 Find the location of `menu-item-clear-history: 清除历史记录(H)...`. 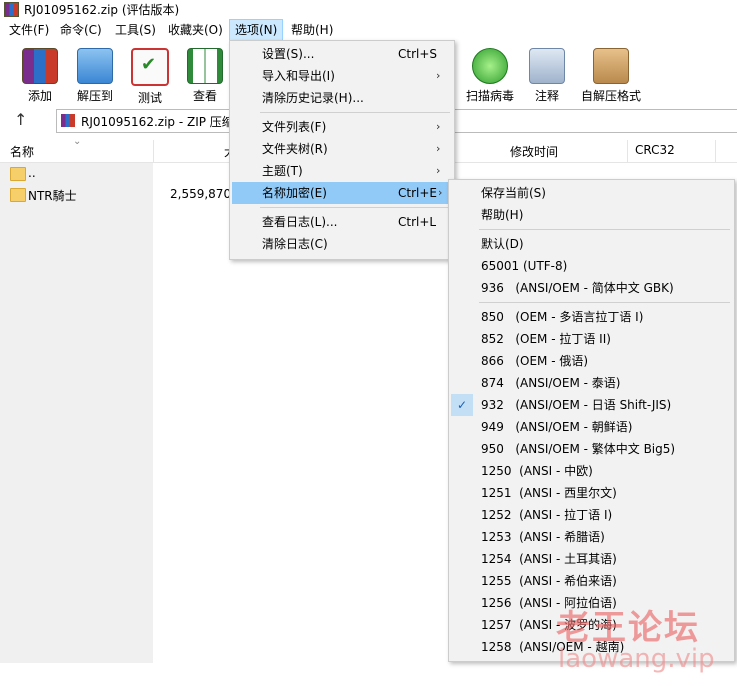

menu-item-clear-history: 清除历史记录(H)... is located at coordinates (342, 98).